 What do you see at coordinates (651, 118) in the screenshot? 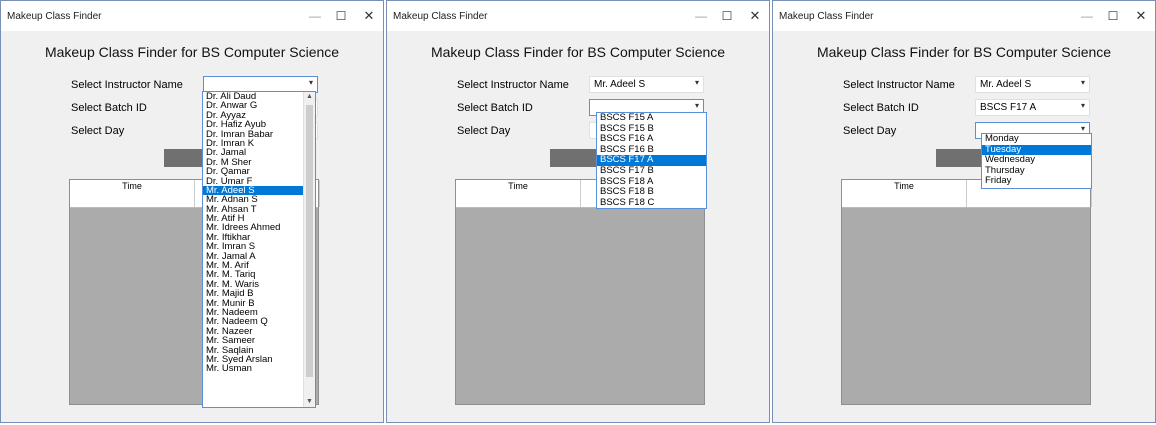
I see `dropdown-option: BSCS F15 A` at bounding box center [651, 118].